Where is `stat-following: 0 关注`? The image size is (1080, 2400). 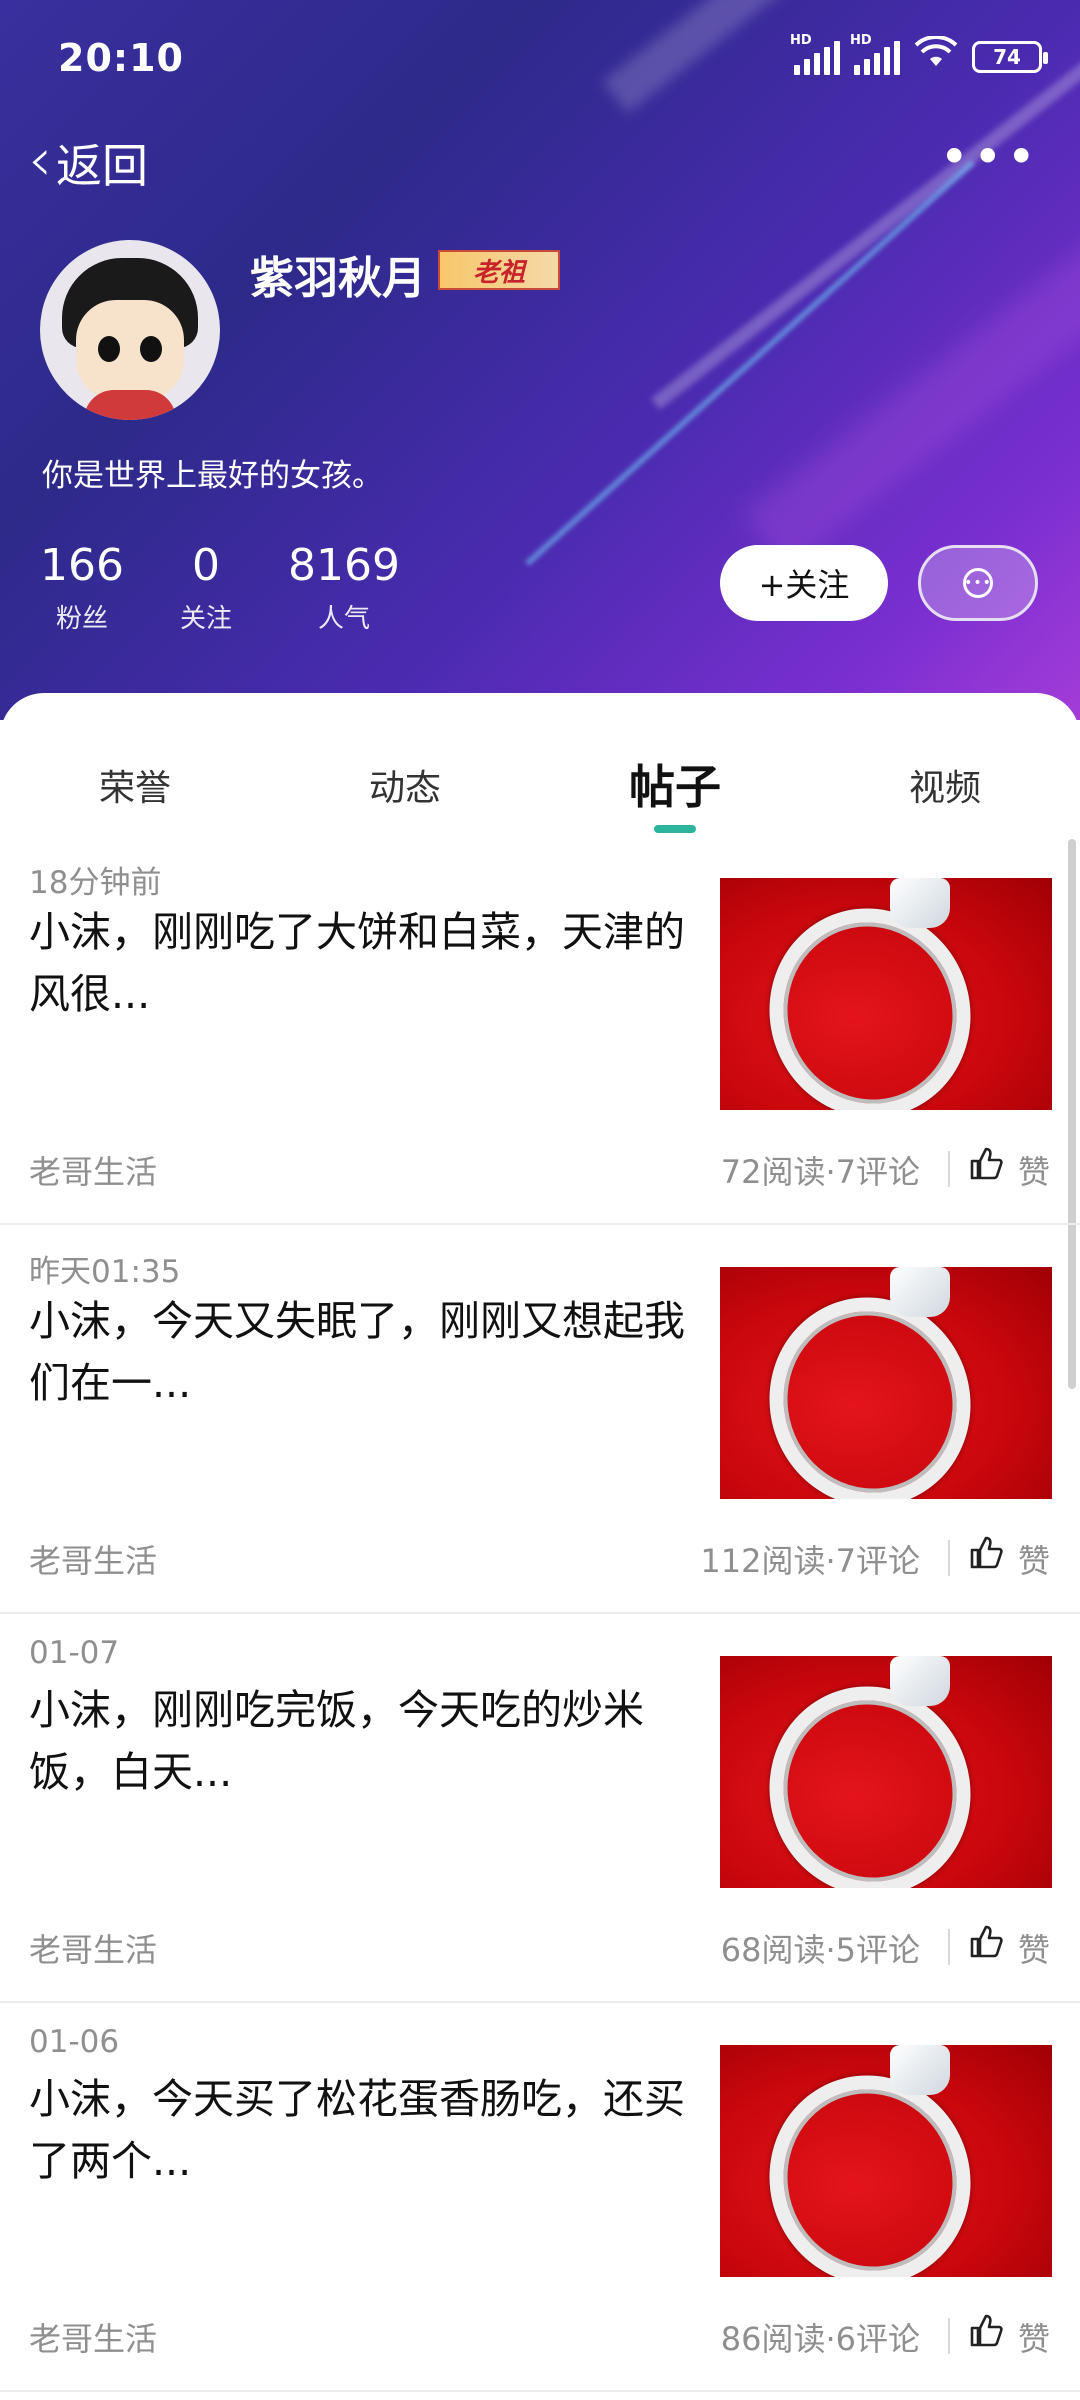
stat-following: 0 关注 is located at coordinates (206, 587).